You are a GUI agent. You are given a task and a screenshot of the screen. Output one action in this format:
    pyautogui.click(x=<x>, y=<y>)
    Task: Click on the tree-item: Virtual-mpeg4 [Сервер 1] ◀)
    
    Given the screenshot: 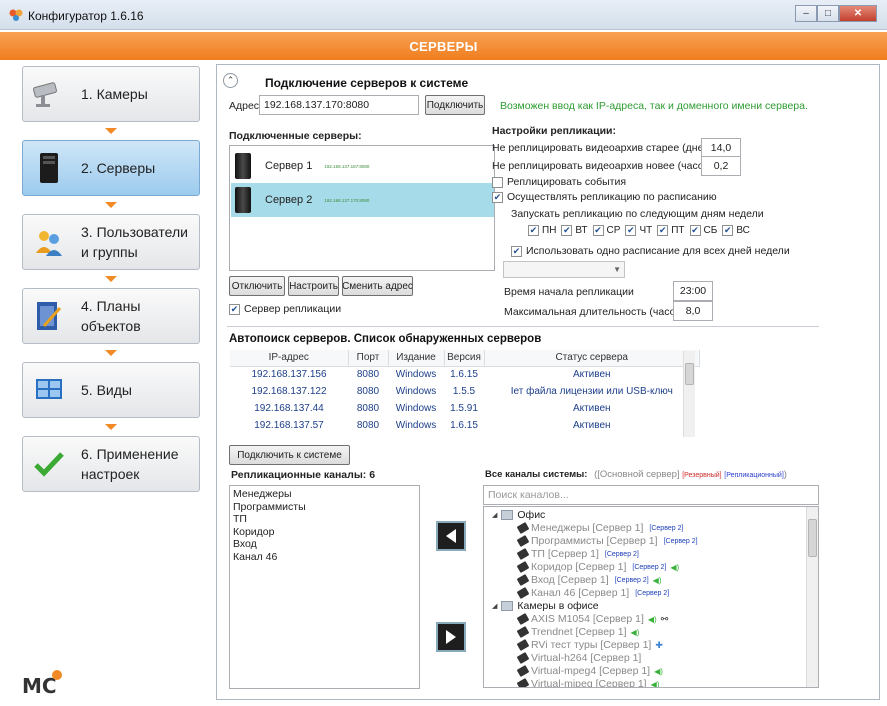 What is the action you would take?
    pyautogui.click(x=589, y=671)
    